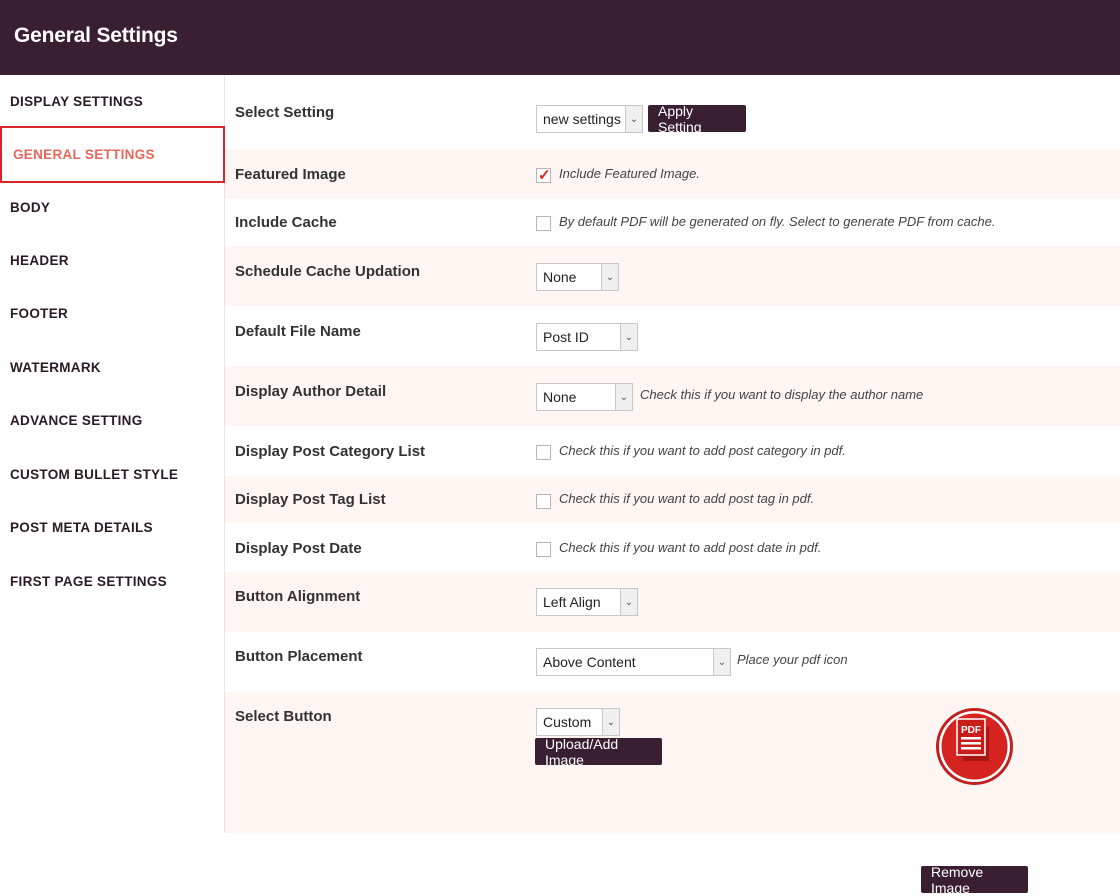  I want to click on select-button-value: Custom, so click(567, 722).